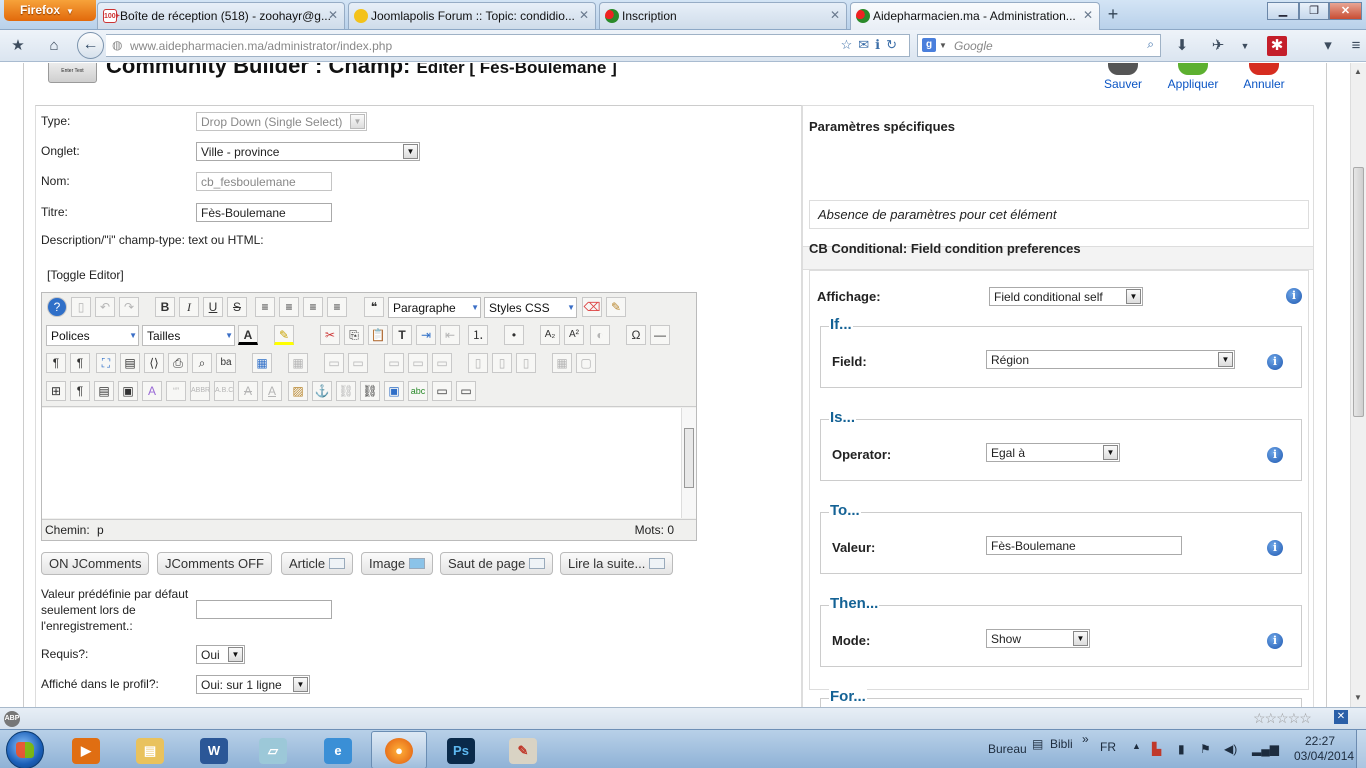 This screenshot has height=768, width=1366. Describe the element at coordinates (165, 307) in the screenshot. I see `bold-icon: B` at that location.